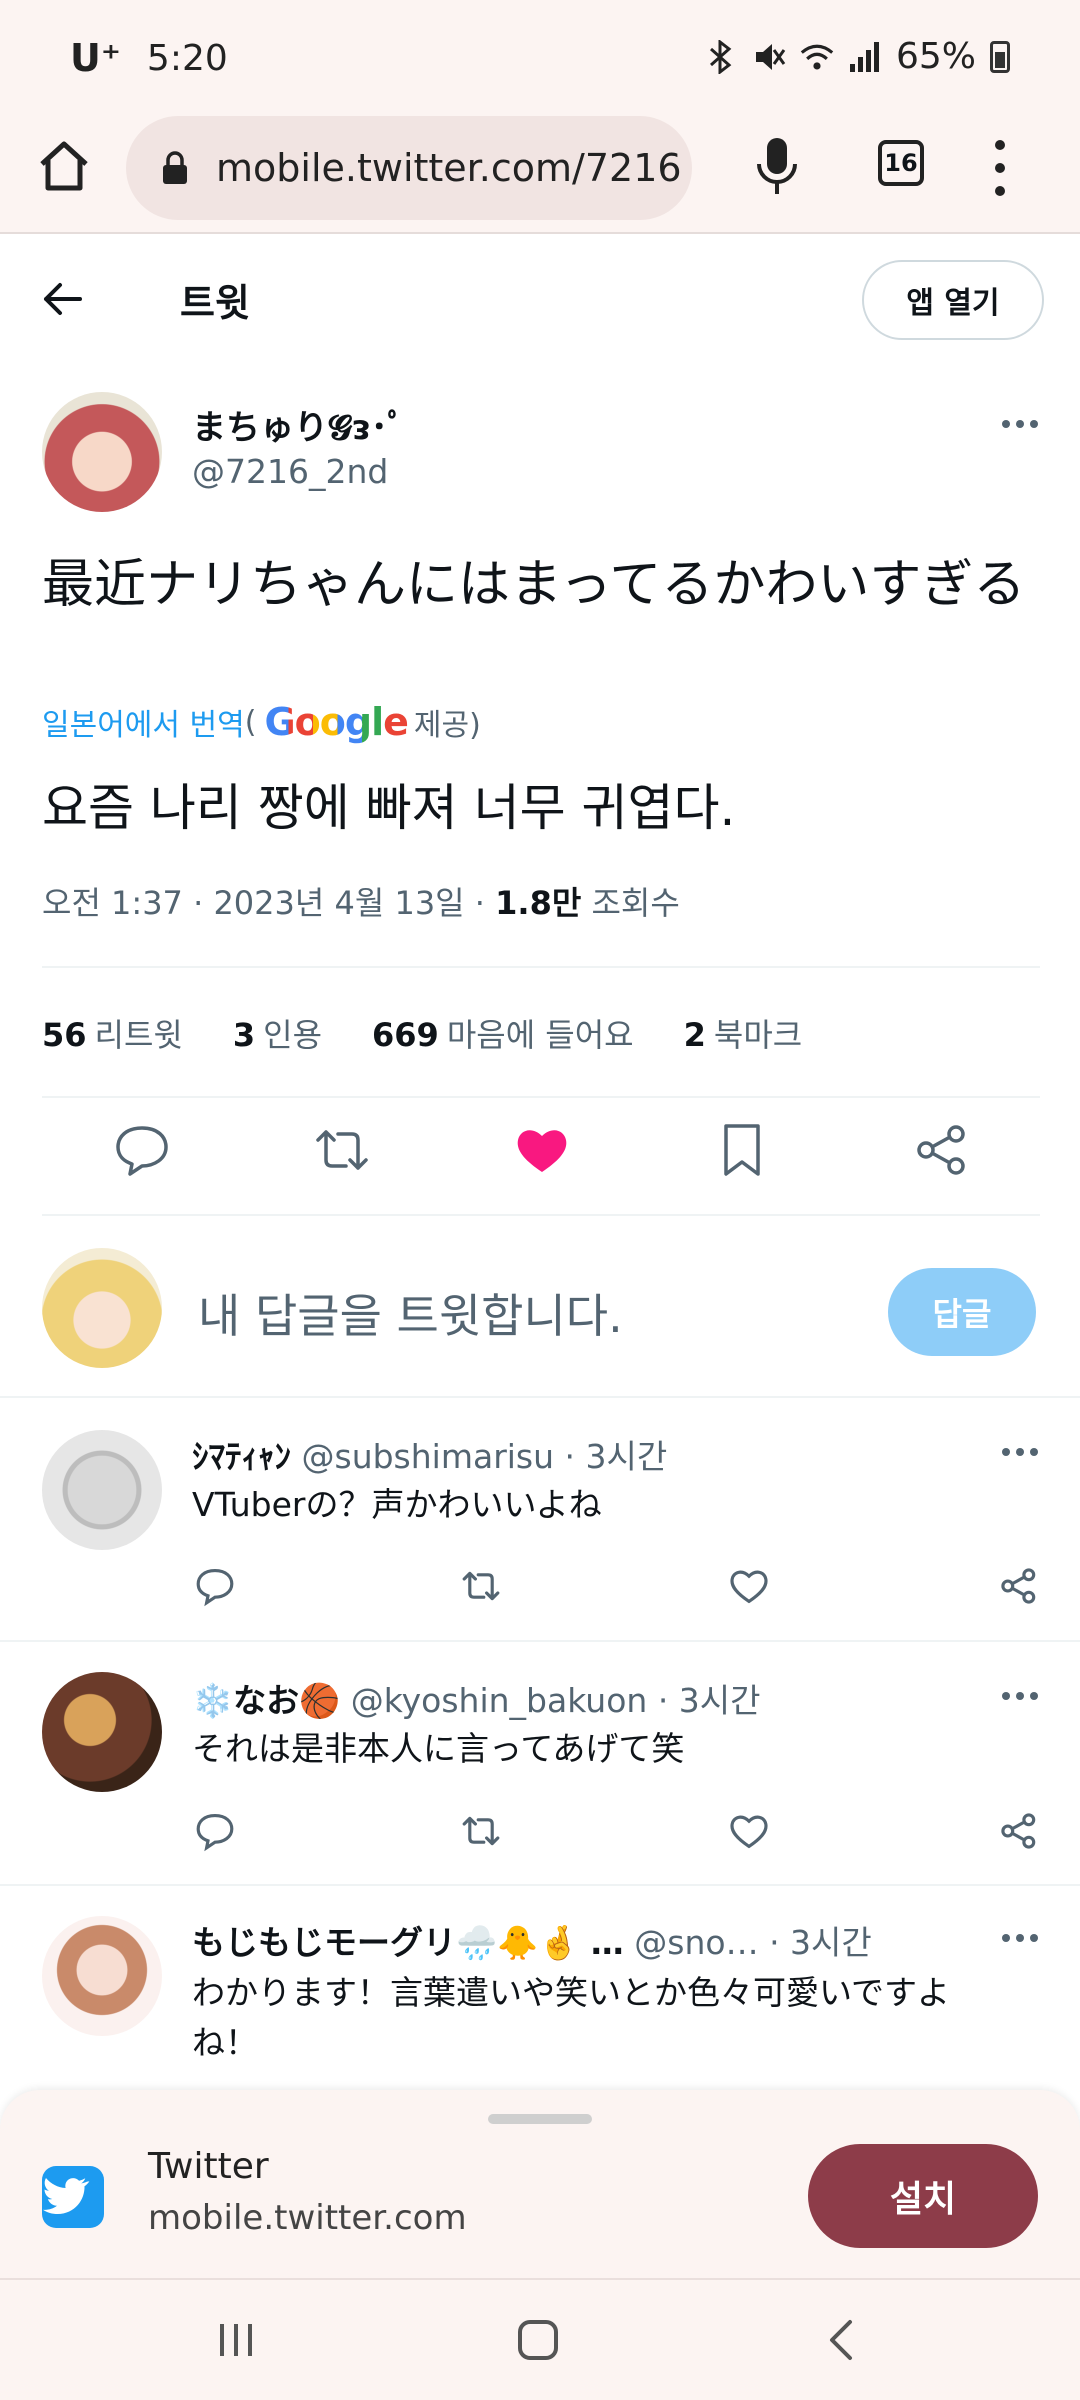 Image resolution: width=1080 pixels, height=2400 pixels. I want to click on translation-credit: 일본어에서 번역 ( Google 제공), so click(261, 722).